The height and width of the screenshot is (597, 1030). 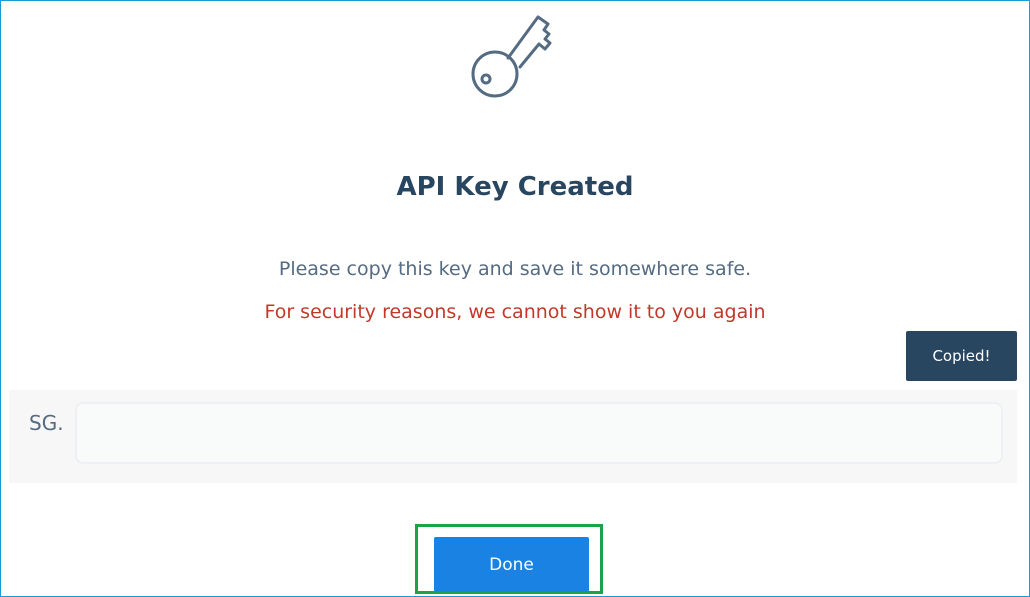 What do you see at coordinates (510, 56) in the screenshot?
I see `key-icon` at bounding box center [510, 56].